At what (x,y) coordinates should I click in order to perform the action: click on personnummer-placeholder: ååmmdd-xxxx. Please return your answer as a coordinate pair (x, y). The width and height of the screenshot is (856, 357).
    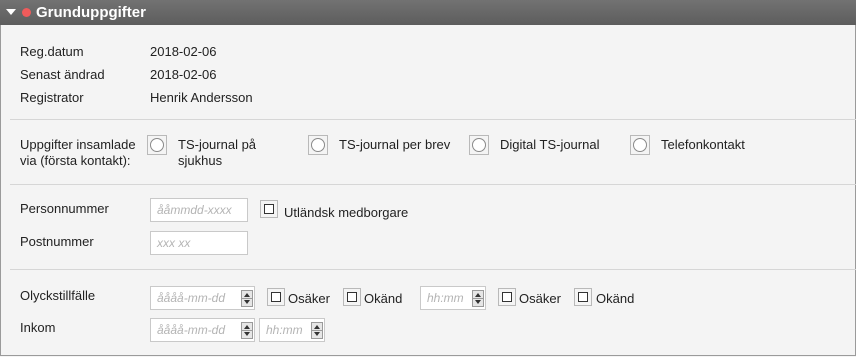
    Looking at the image, I should click on (194, 210).